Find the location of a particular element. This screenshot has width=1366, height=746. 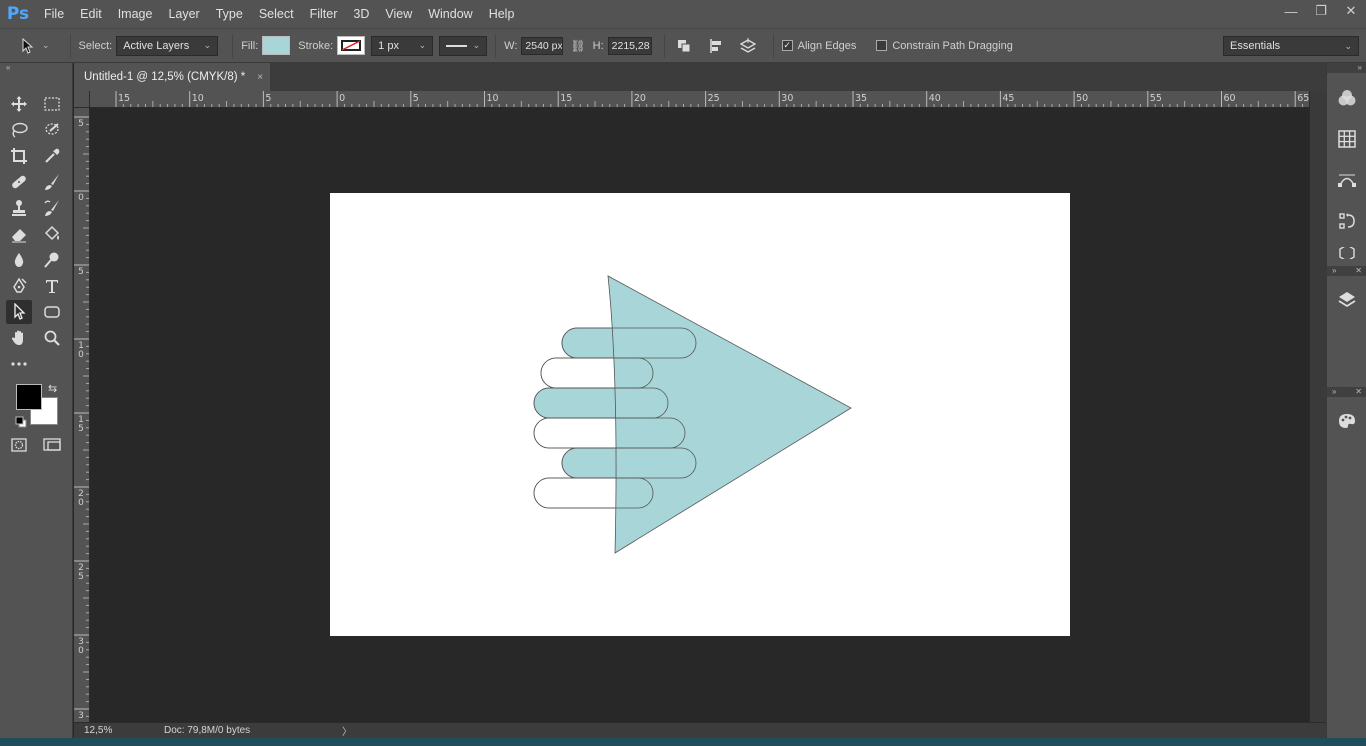

menu-filter: Filter is located at coordinates (324, 14).